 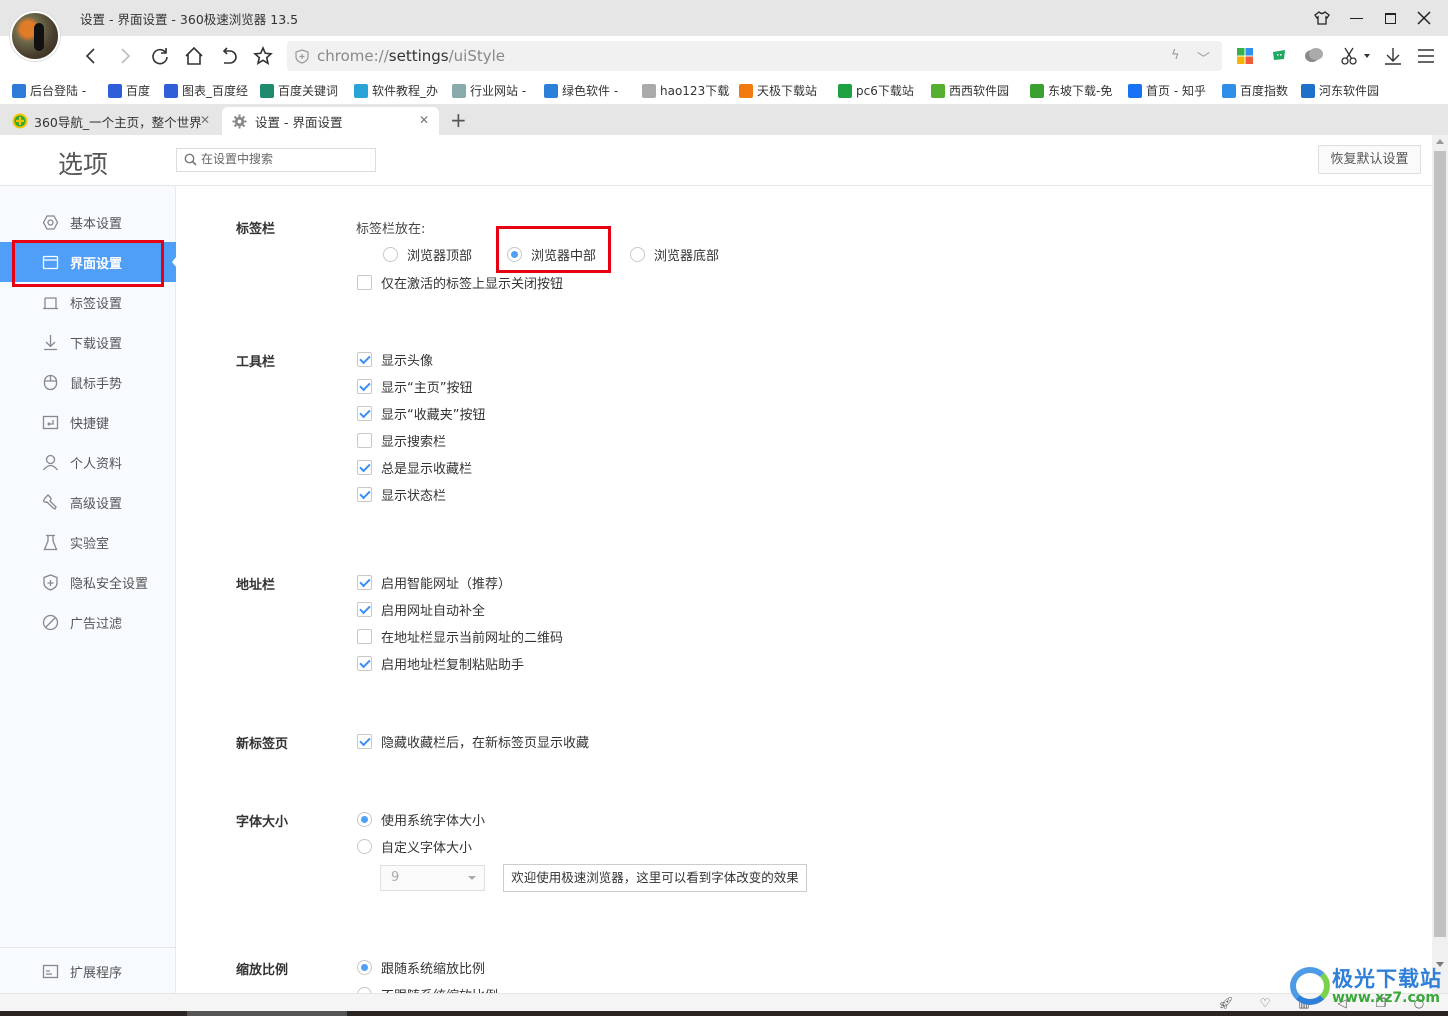 I want to click on heart-pulse-icon: ♡, so click(x=1265, y=1003).